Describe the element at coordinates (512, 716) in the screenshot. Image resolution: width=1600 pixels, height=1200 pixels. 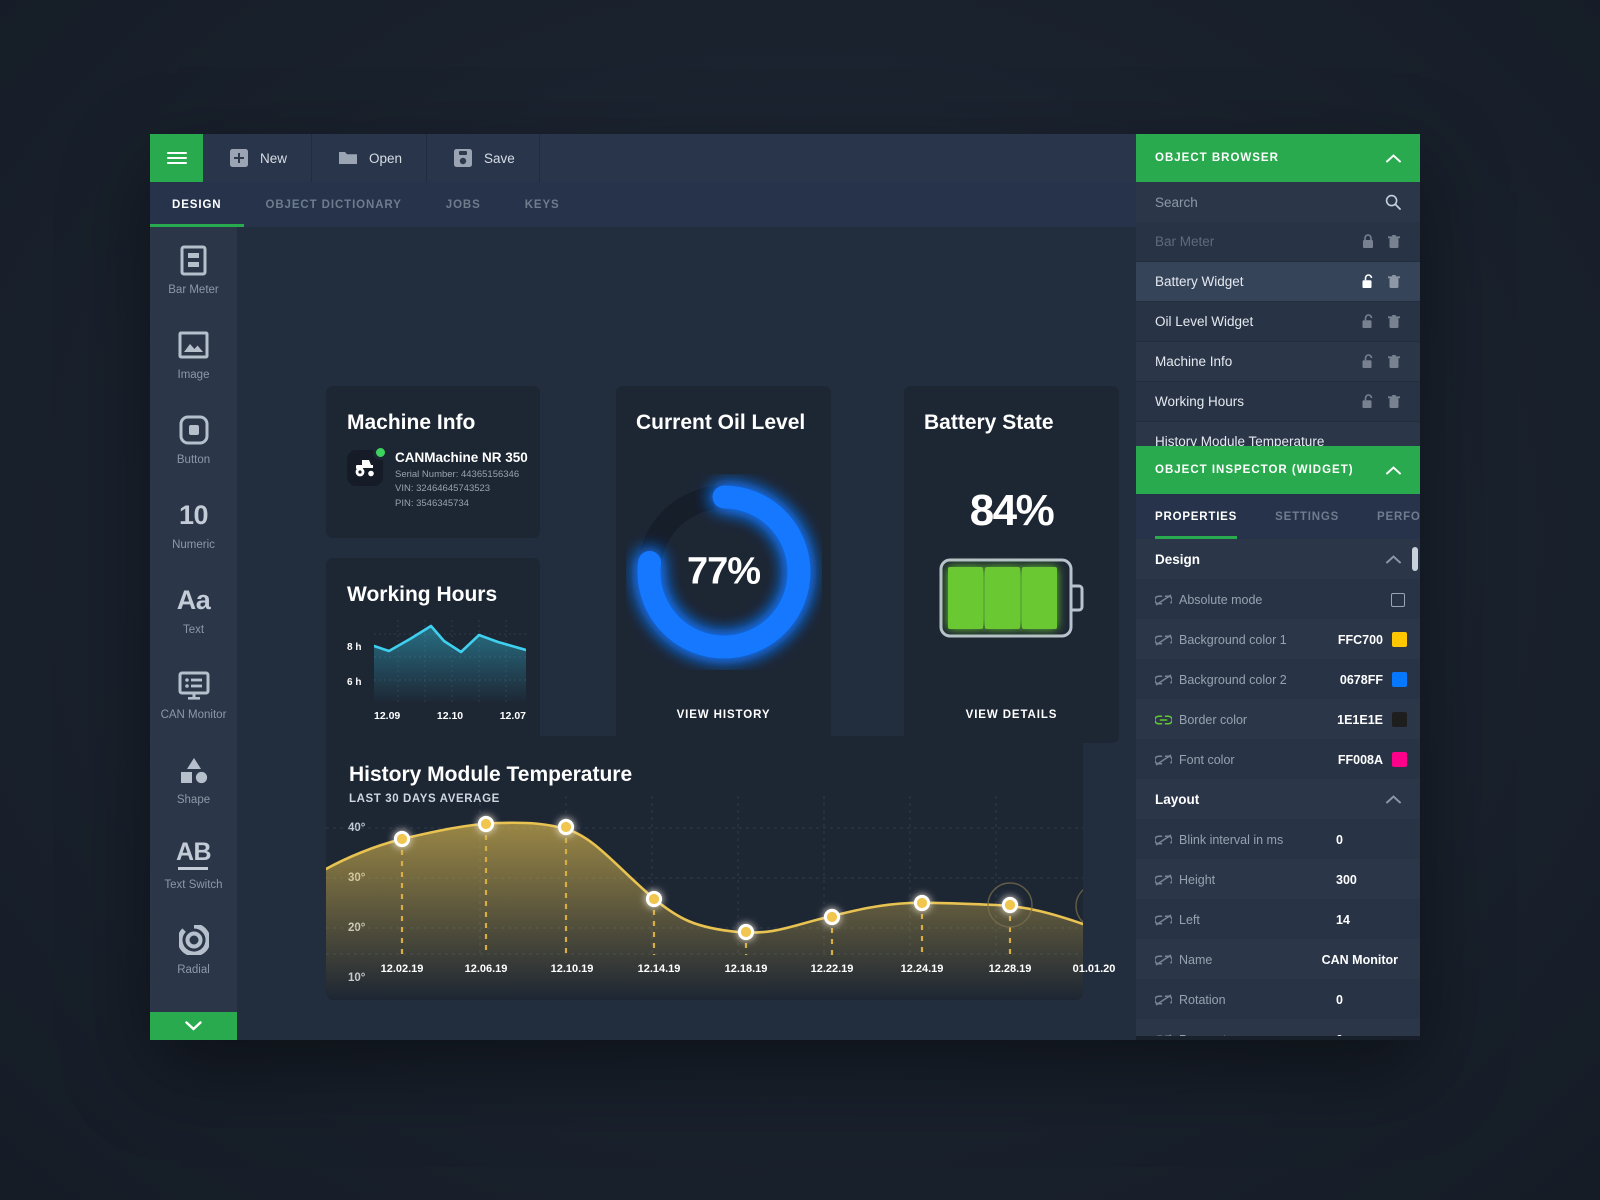
I see `working-hours-xtick-2: 12.07` at that location.